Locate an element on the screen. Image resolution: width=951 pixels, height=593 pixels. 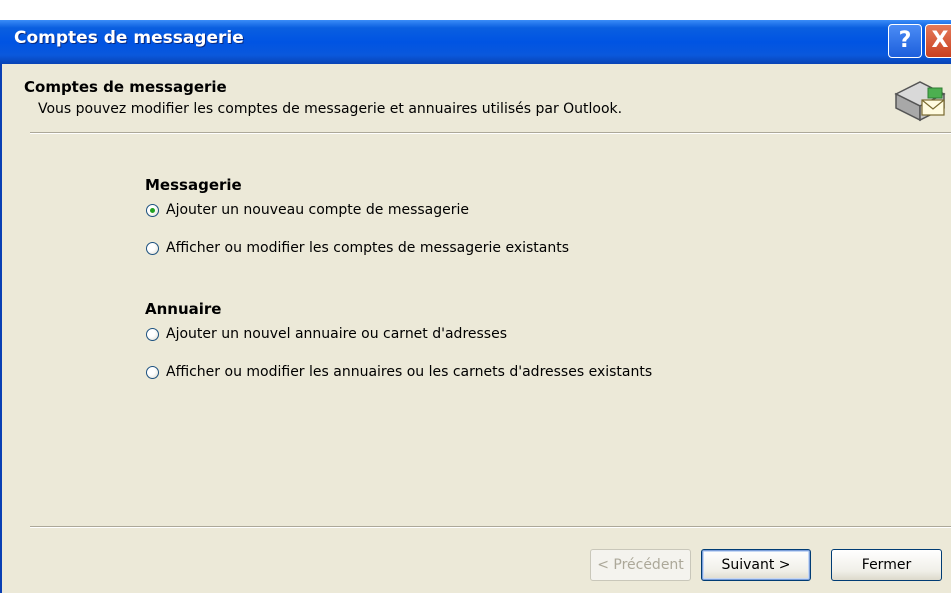
close-icon: X is located at coordinates (940, 40).